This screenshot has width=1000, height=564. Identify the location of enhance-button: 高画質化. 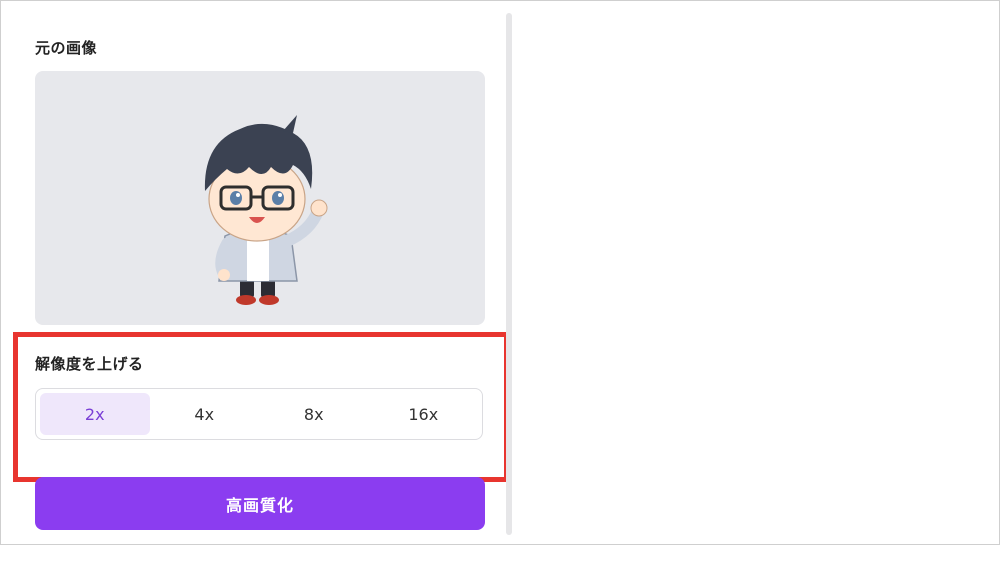
(260, 503).